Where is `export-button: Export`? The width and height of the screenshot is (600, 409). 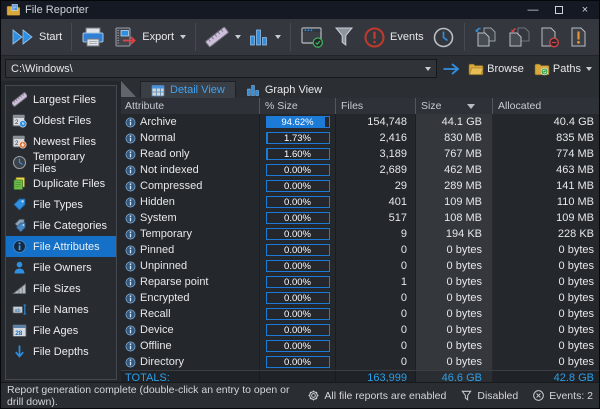 export-button: Export is located at coordinates (149, 37).